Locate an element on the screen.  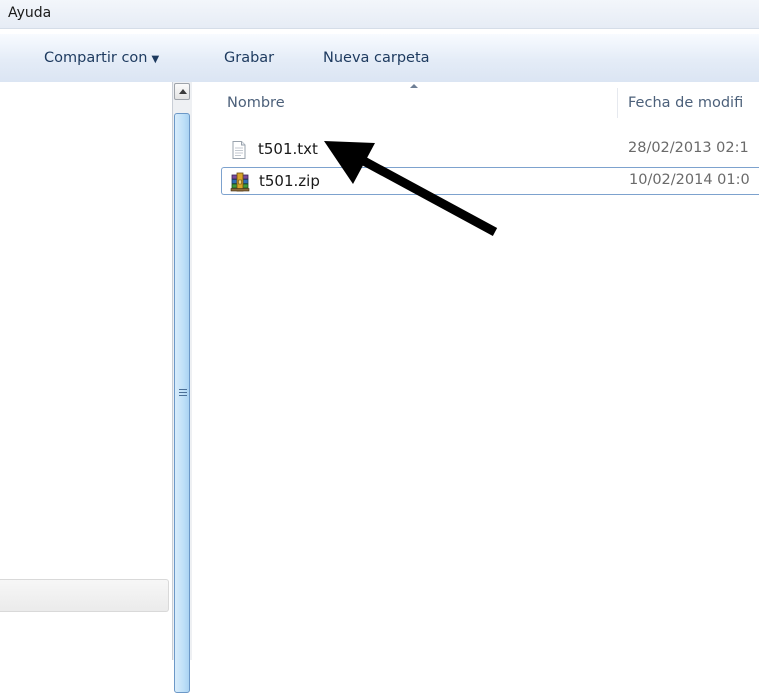
nav-pane-selected-item is located at coordinates (84, 595).